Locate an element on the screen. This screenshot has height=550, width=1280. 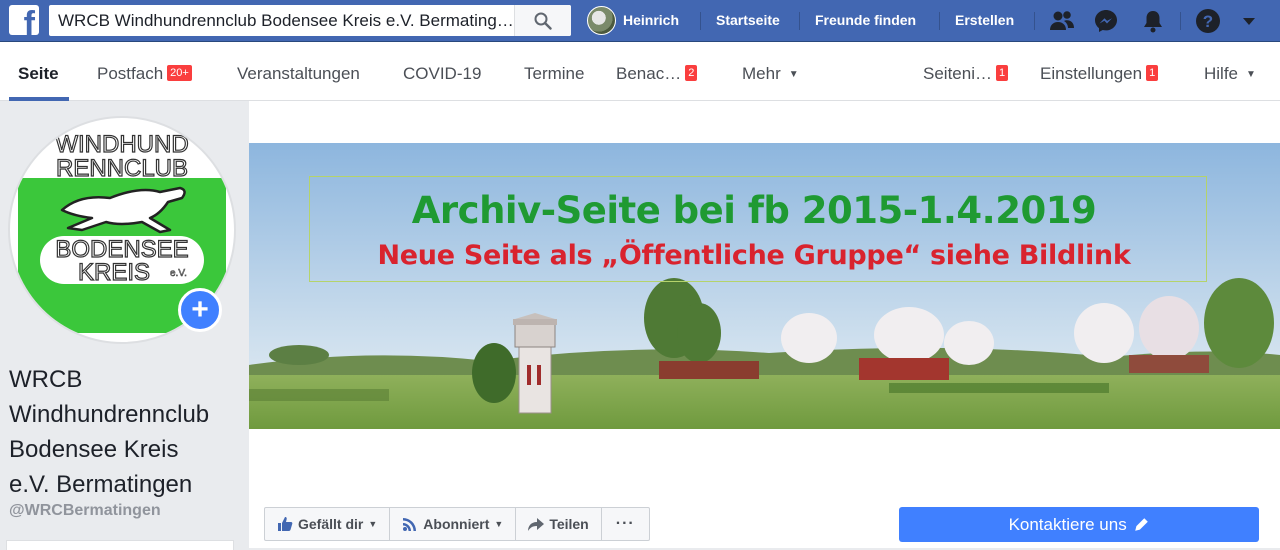
search-button is located at coordinates (542, 20).